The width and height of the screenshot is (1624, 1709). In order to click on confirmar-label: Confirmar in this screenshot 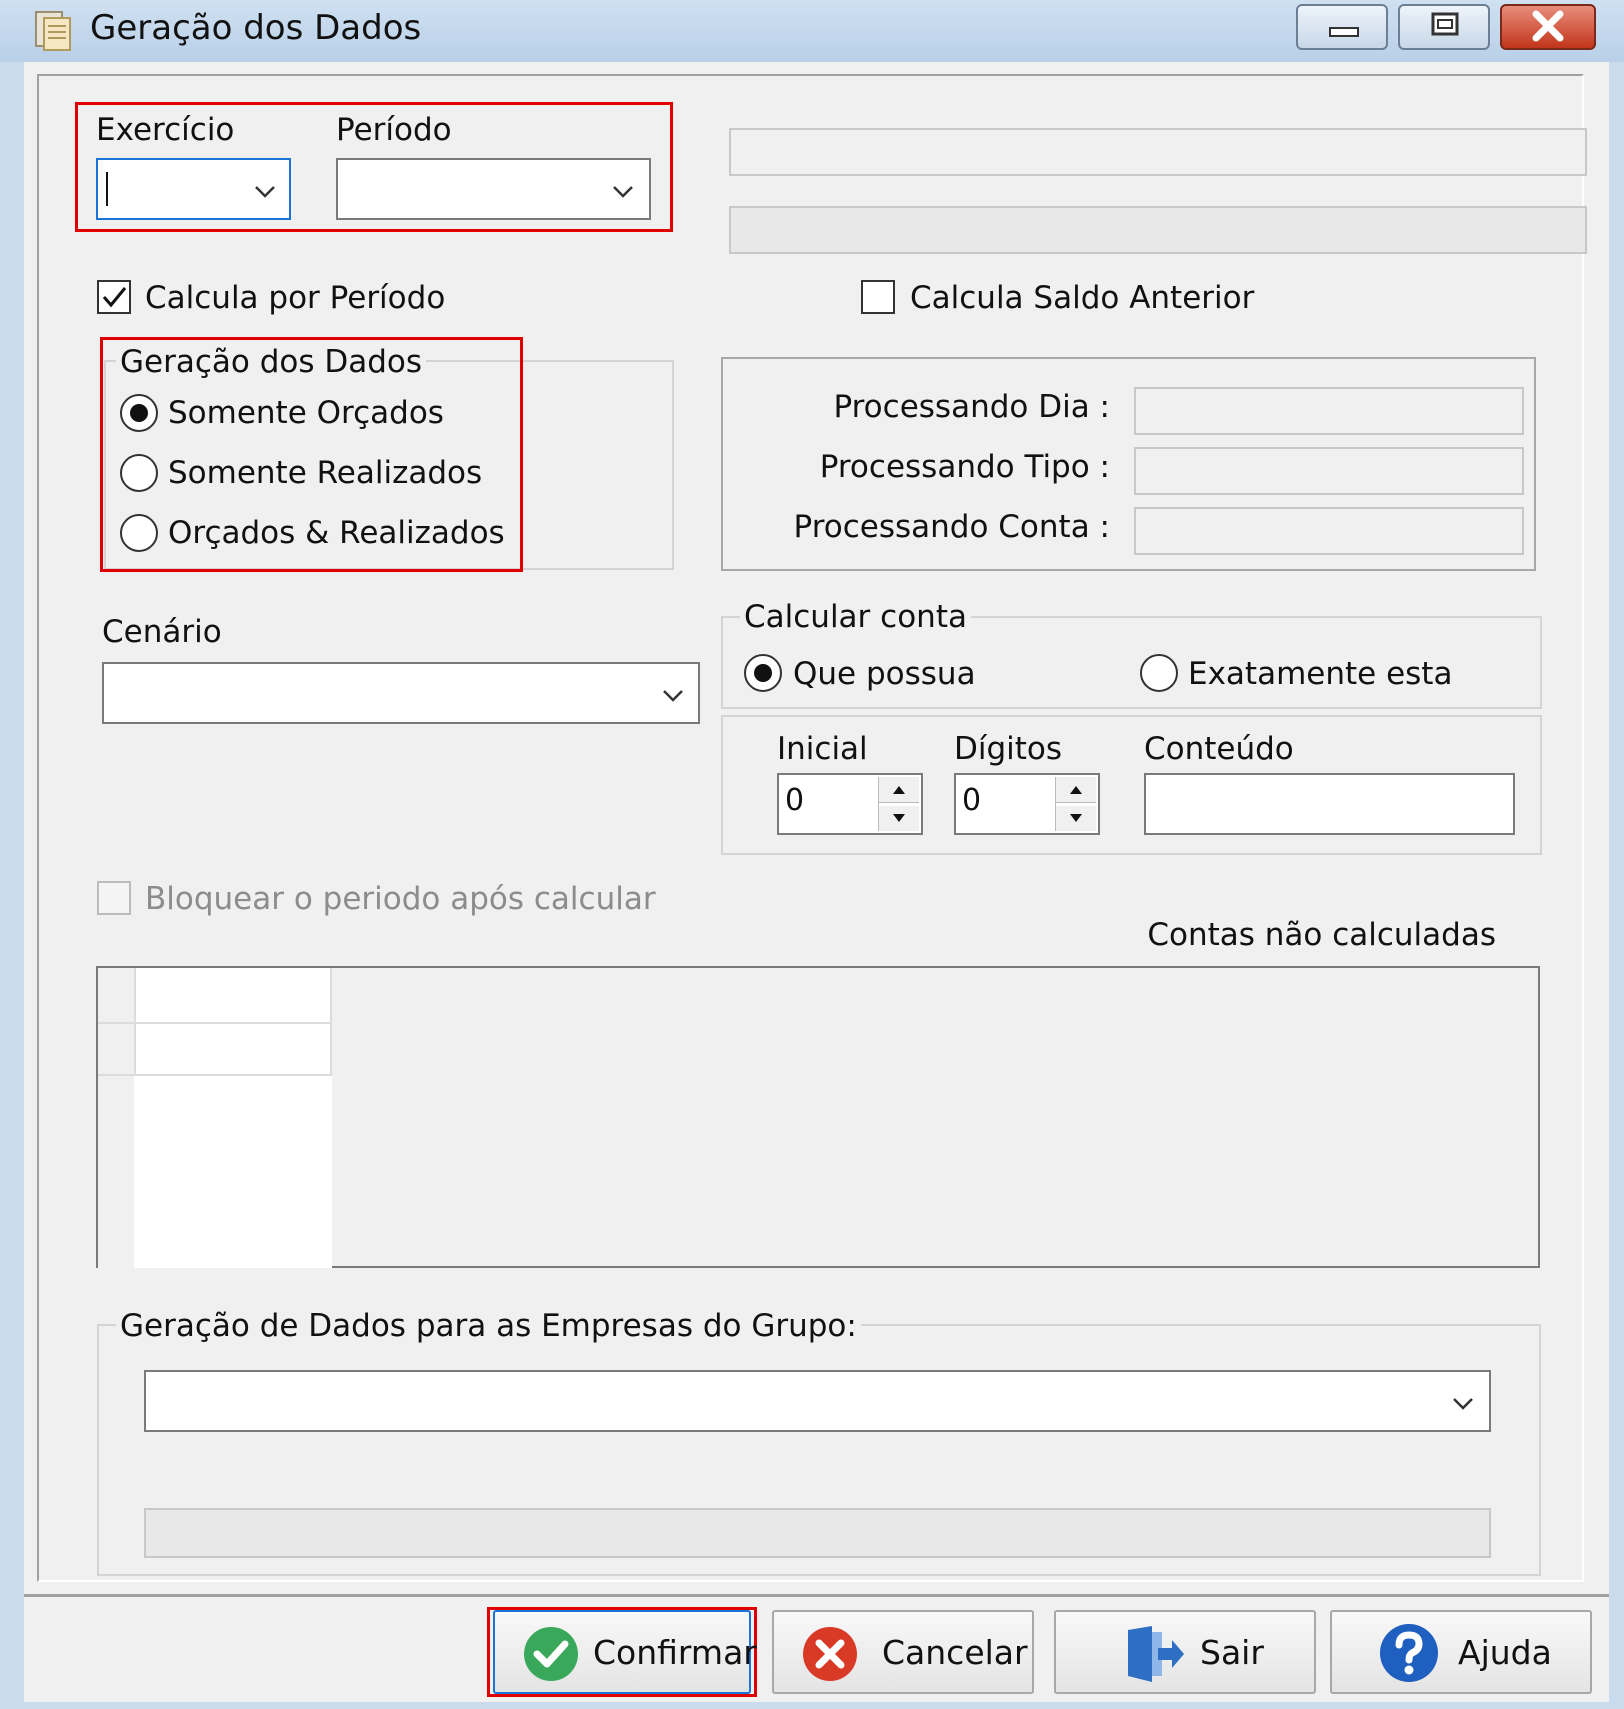, I will do `click(675, 1652)`.